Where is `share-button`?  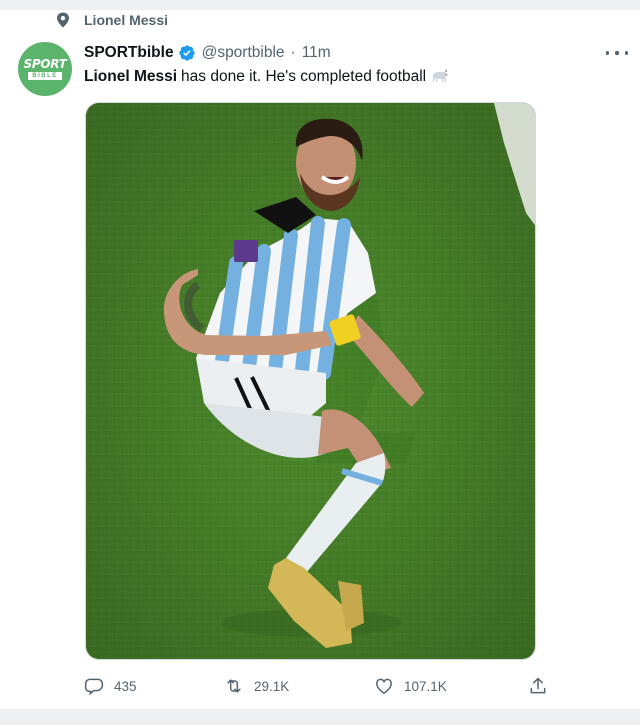
share-button is located at coordinates (538, 686).